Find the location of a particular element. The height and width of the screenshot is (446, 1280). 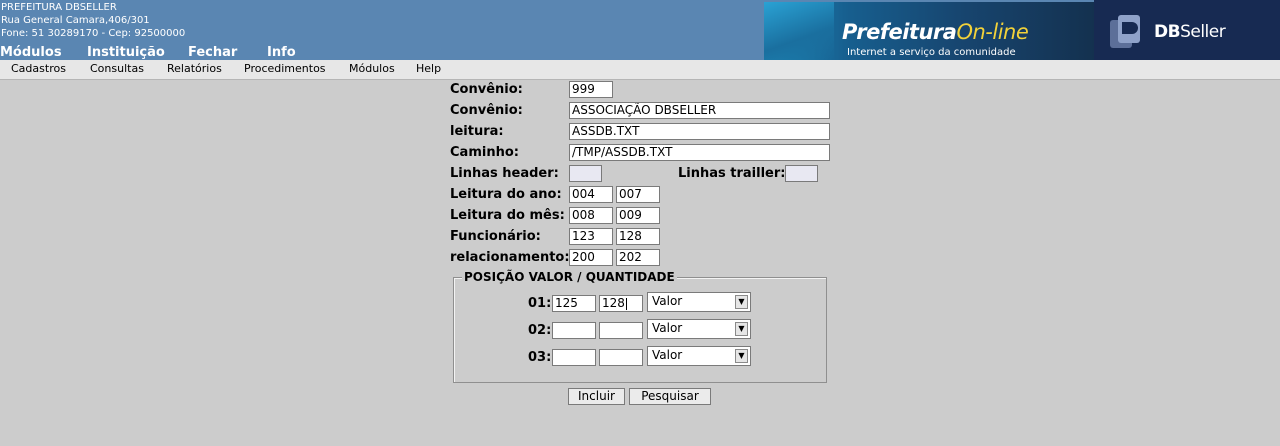

funcionario-label: Funcionário: is located at coordinates (495, 236).